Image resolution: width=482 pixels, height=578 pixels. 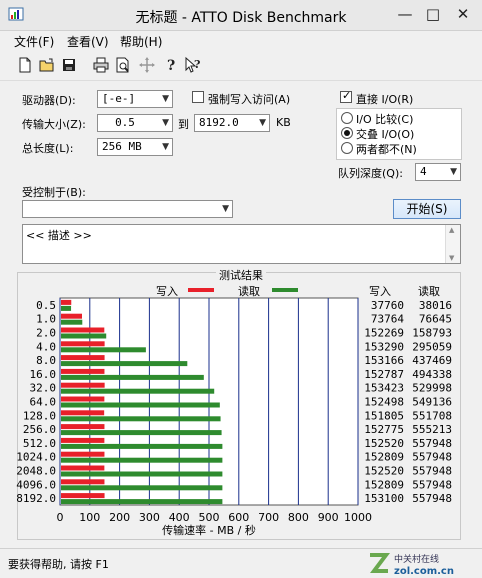 What do you see at coordinates (209, 530) in the screenshot?
I see `x-axis-label: 传输速率 - MB / 秒` at bounding box center [209, 530].